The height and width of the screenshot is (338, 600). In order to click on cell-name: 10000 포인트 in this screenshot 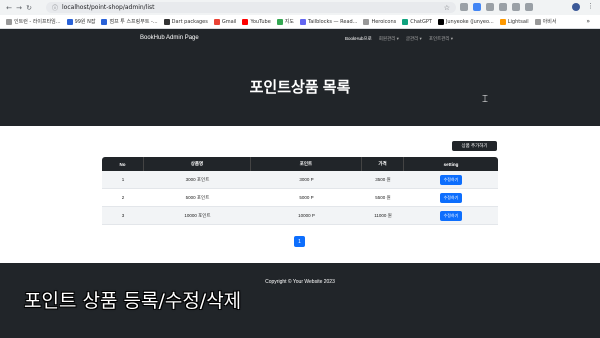, I will do `click(197, 216)`.